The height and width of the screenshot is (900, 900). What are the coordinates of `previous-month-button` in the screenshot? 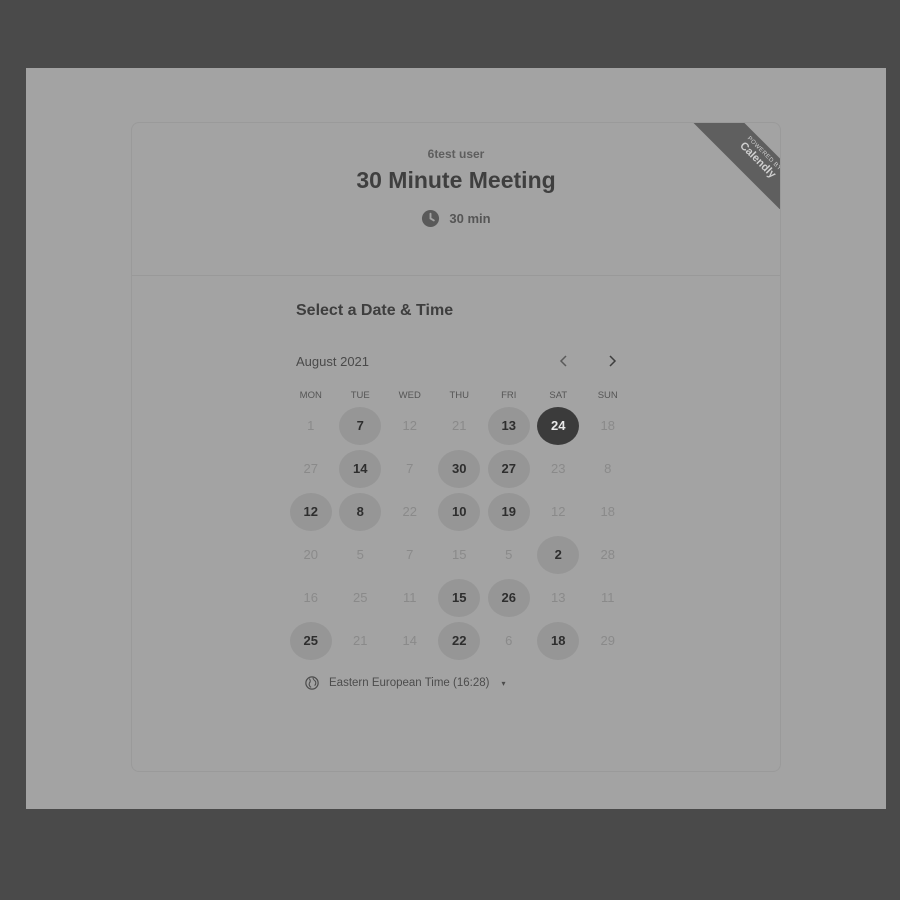 It's located at (564, 361).